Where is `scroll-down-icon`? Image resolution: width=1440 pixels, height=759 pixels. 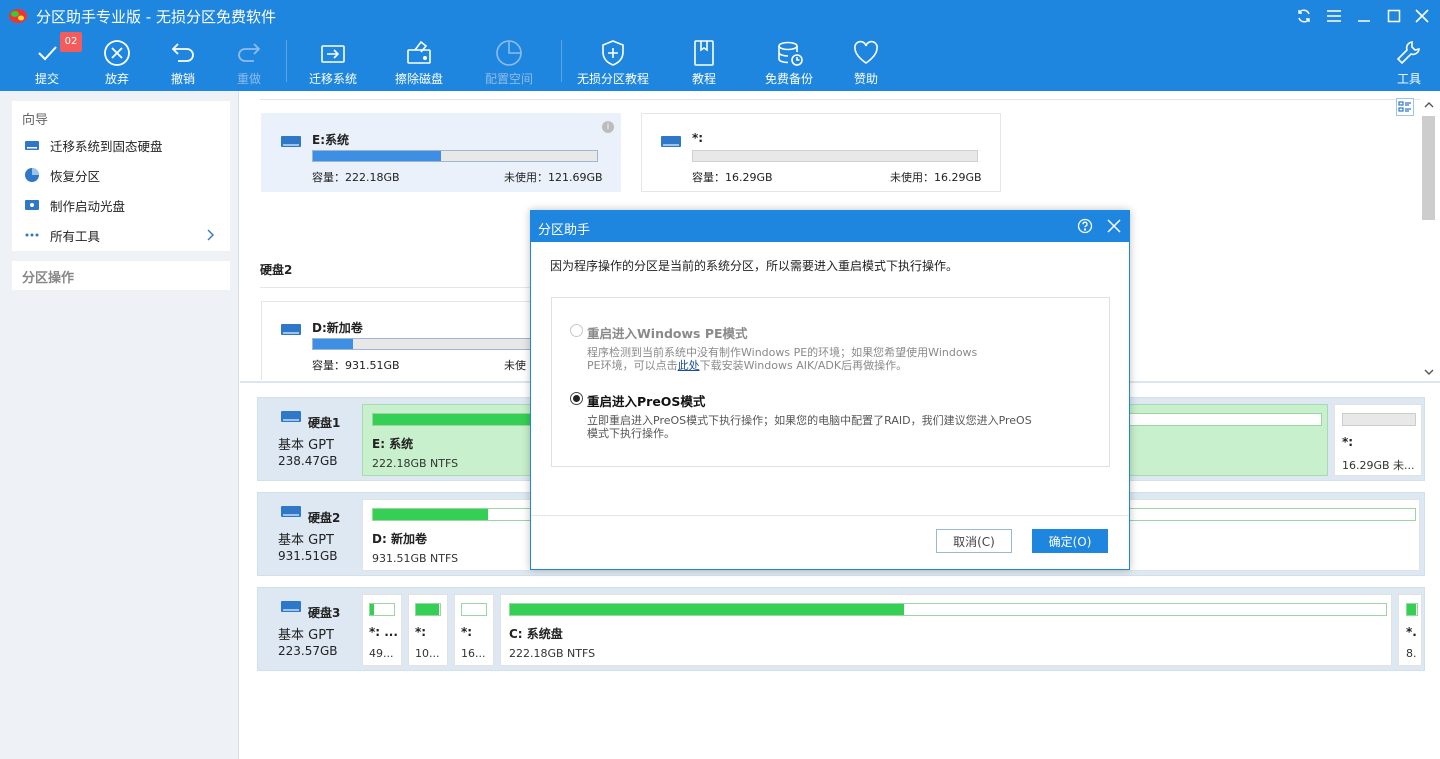 scroll-down-icon is located at coordinates (1429, 372).